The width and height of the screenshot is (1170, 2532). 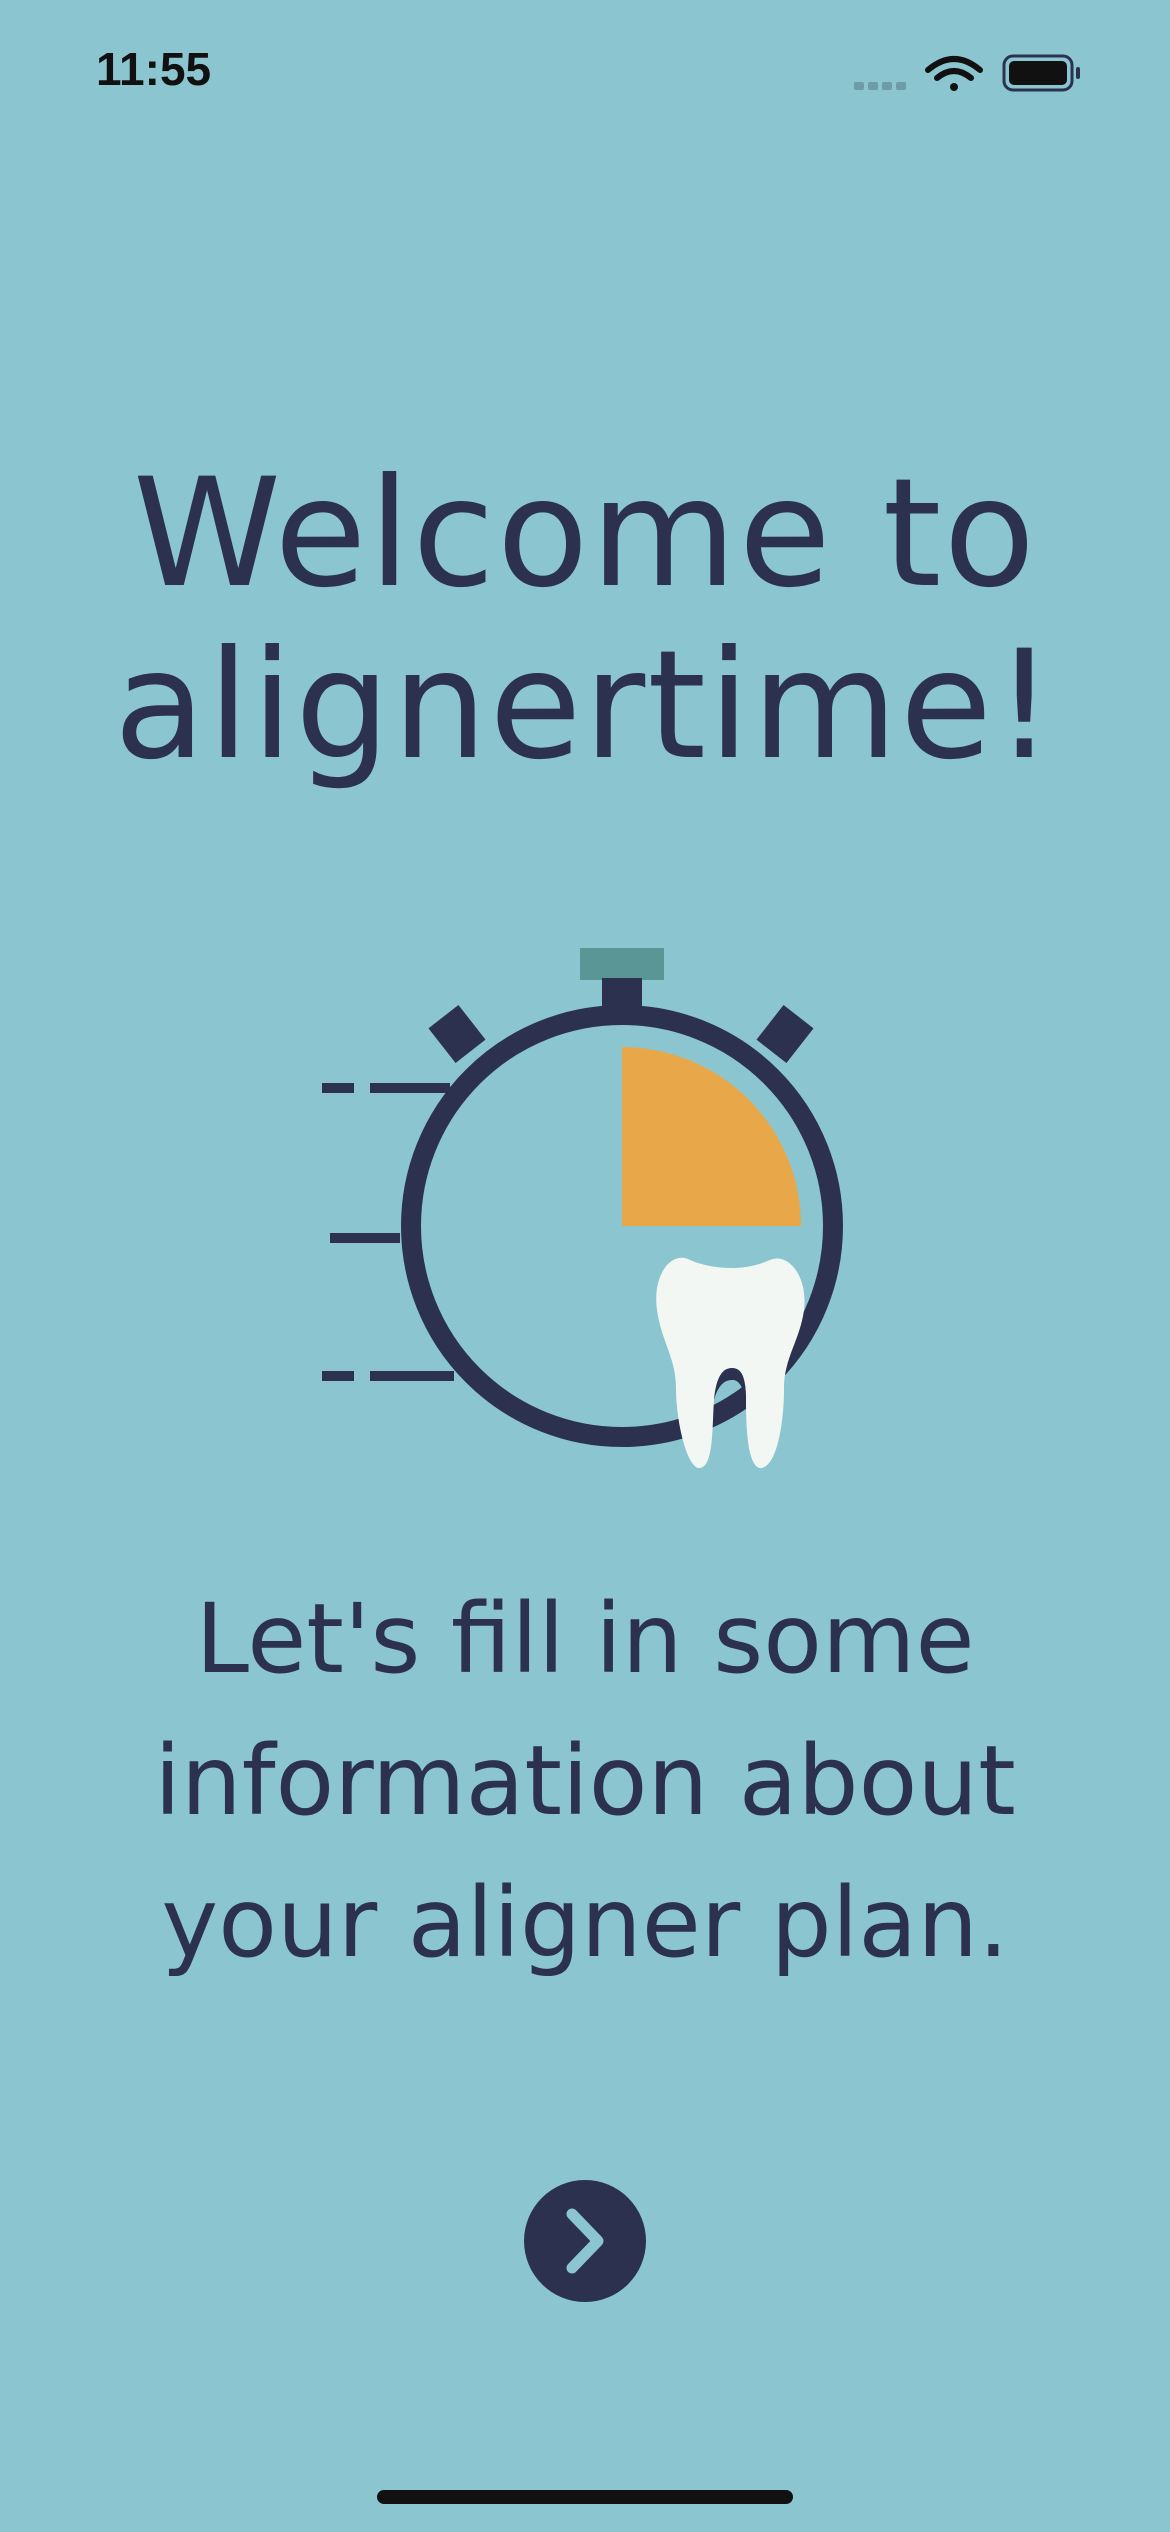 What do you see at coordinates (622, 964) in the screenshot?
I see `stopwatch-crown` at bounding box center [622, 964].